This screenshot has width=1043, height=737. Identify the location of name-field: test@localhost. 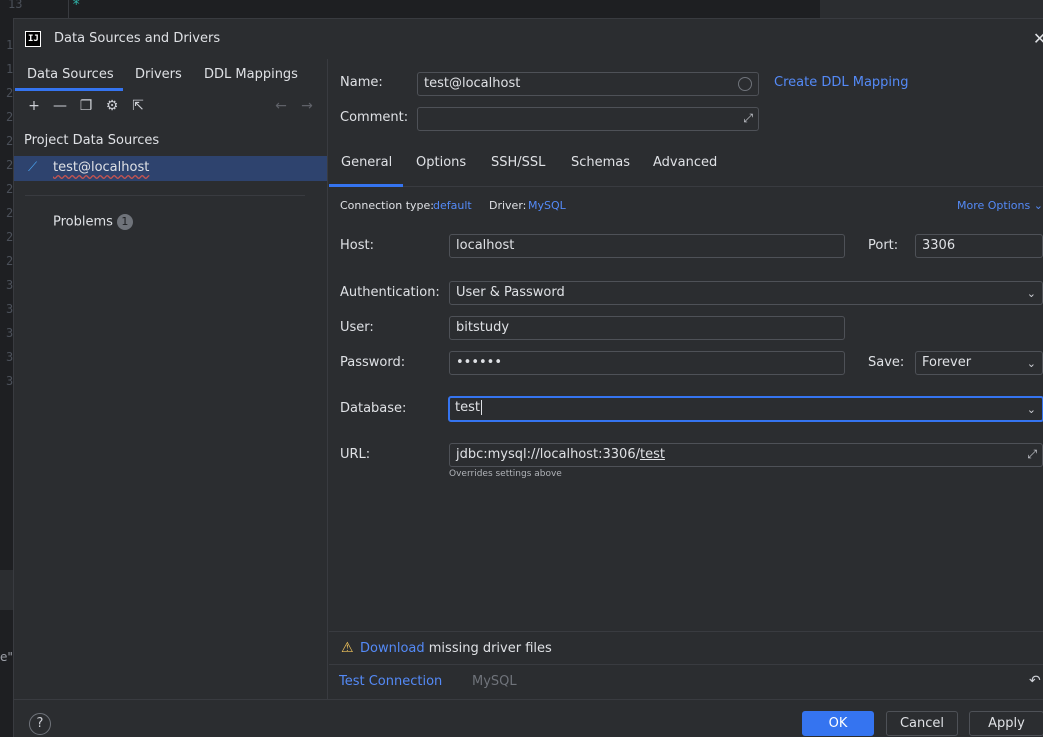
(588, 84).